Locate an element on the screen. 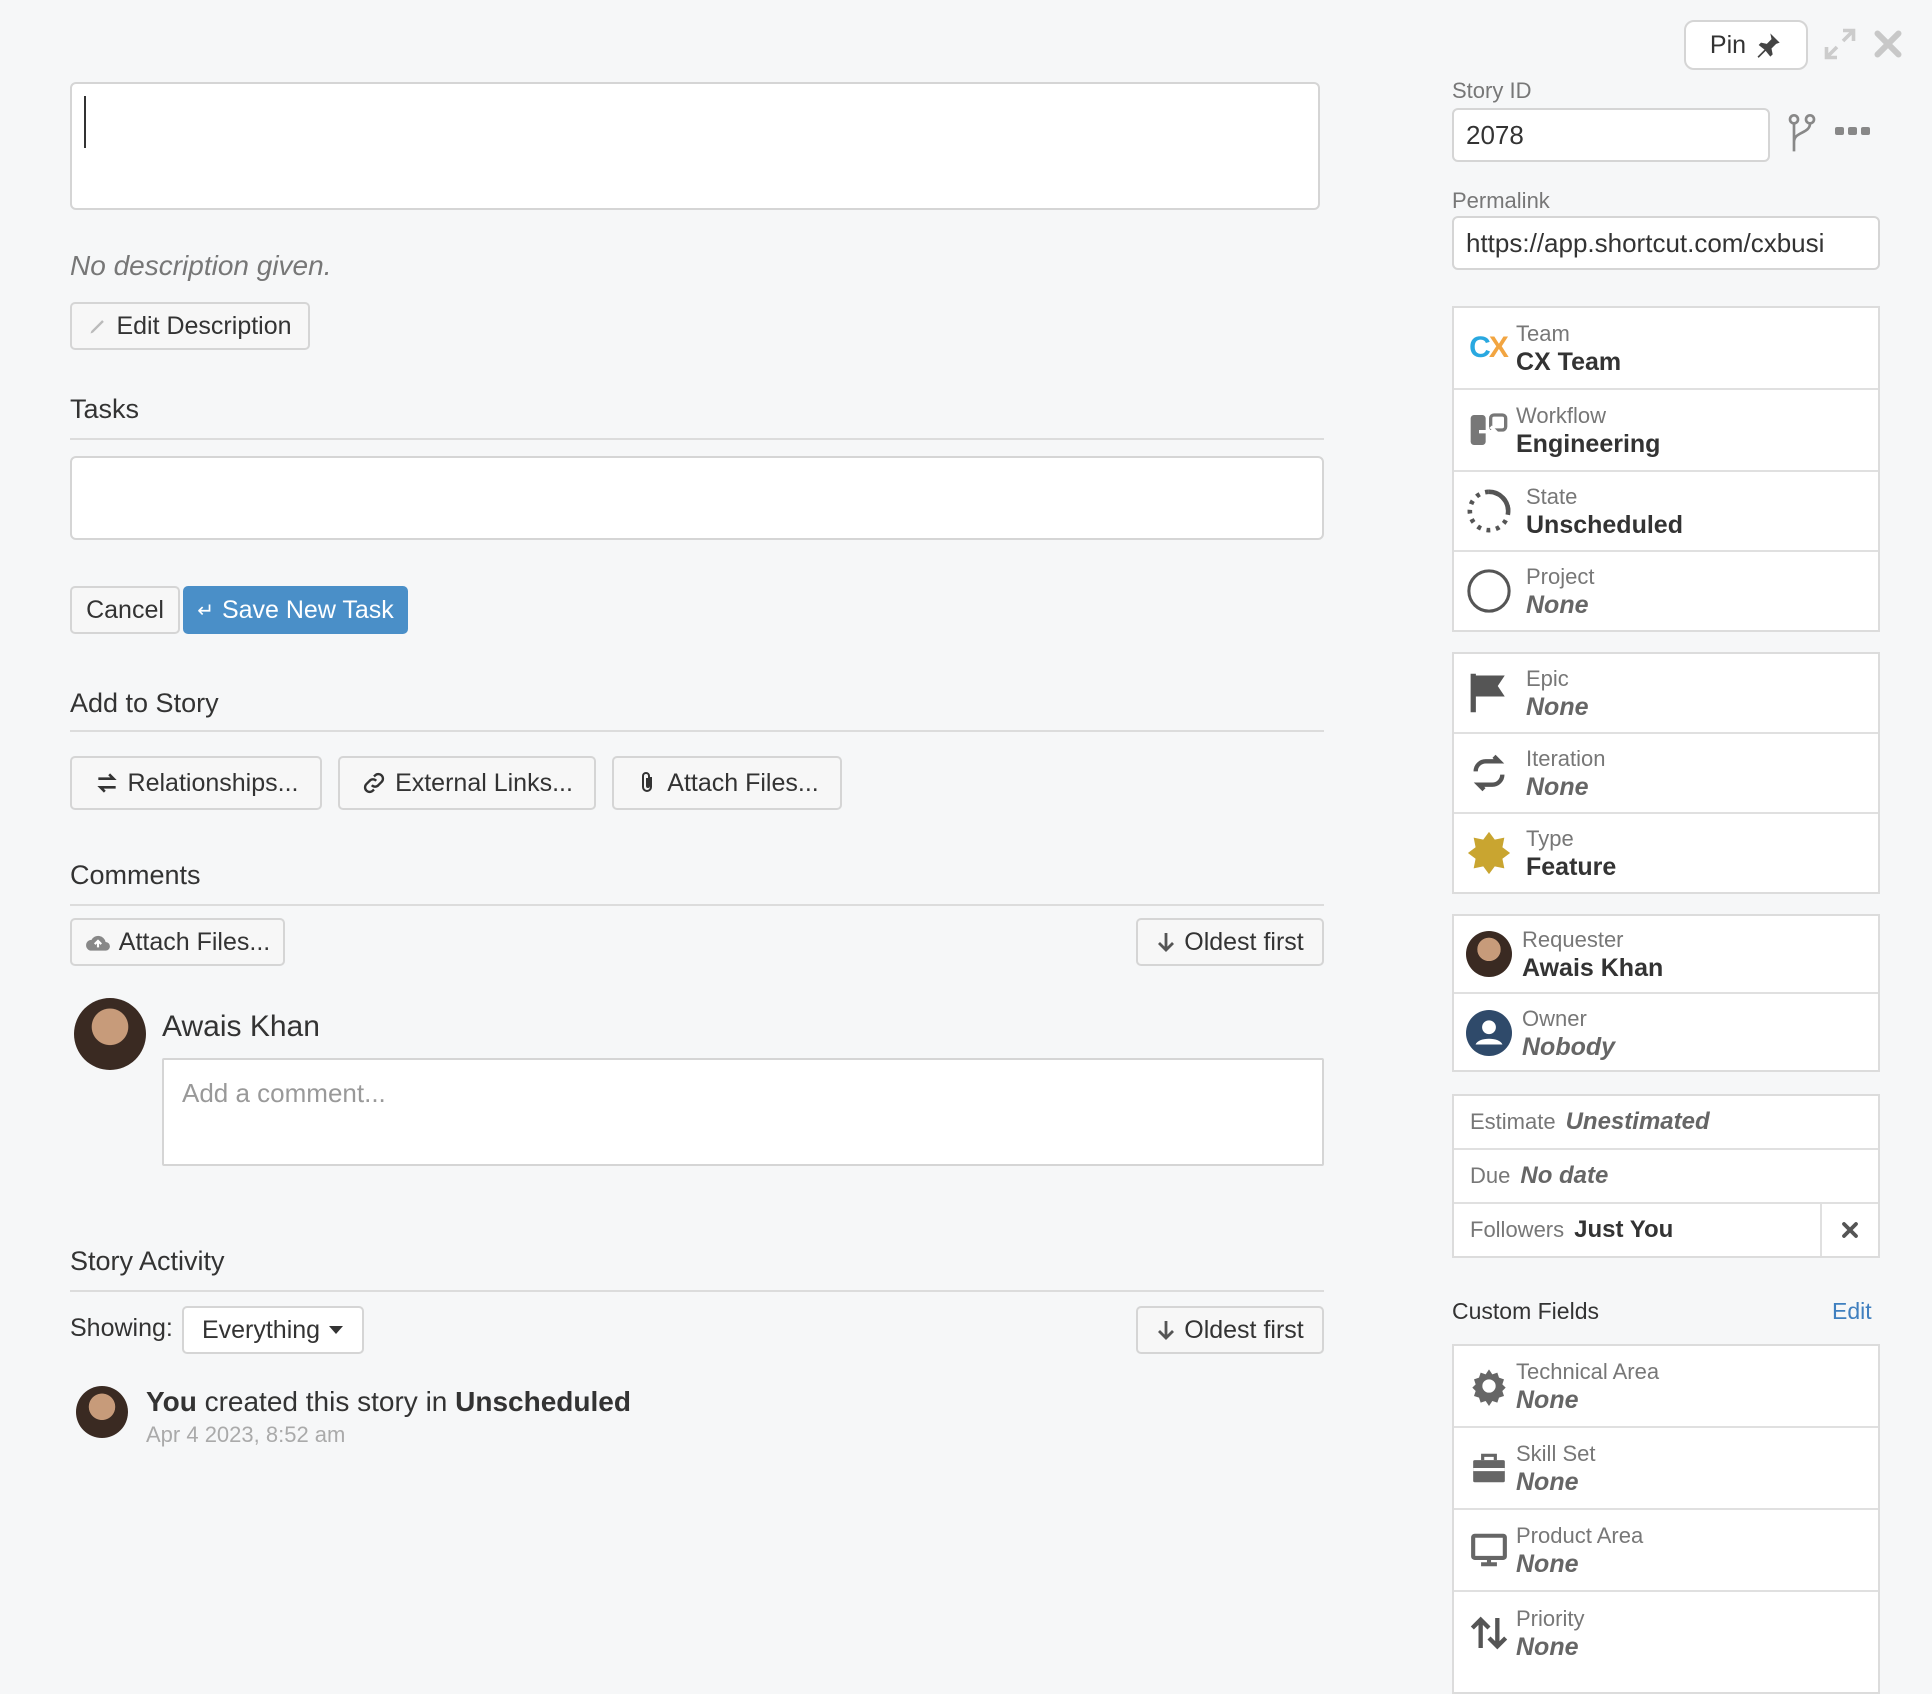 The width and height of the screenshot is (1932, 1694). skill-set-label: Skill Set is located at coordinates (1556, 1453).